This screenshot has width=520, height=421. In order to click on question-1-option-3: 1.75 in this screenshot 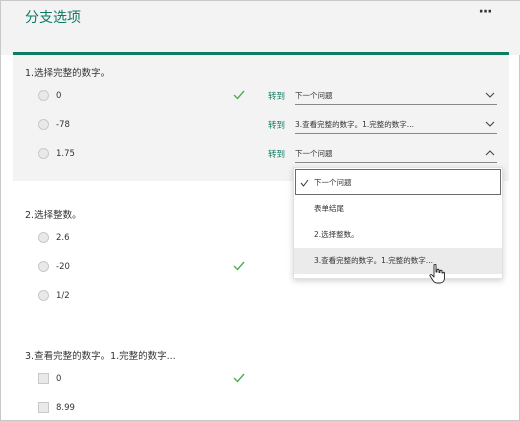, I will do `click(56, 153)`.